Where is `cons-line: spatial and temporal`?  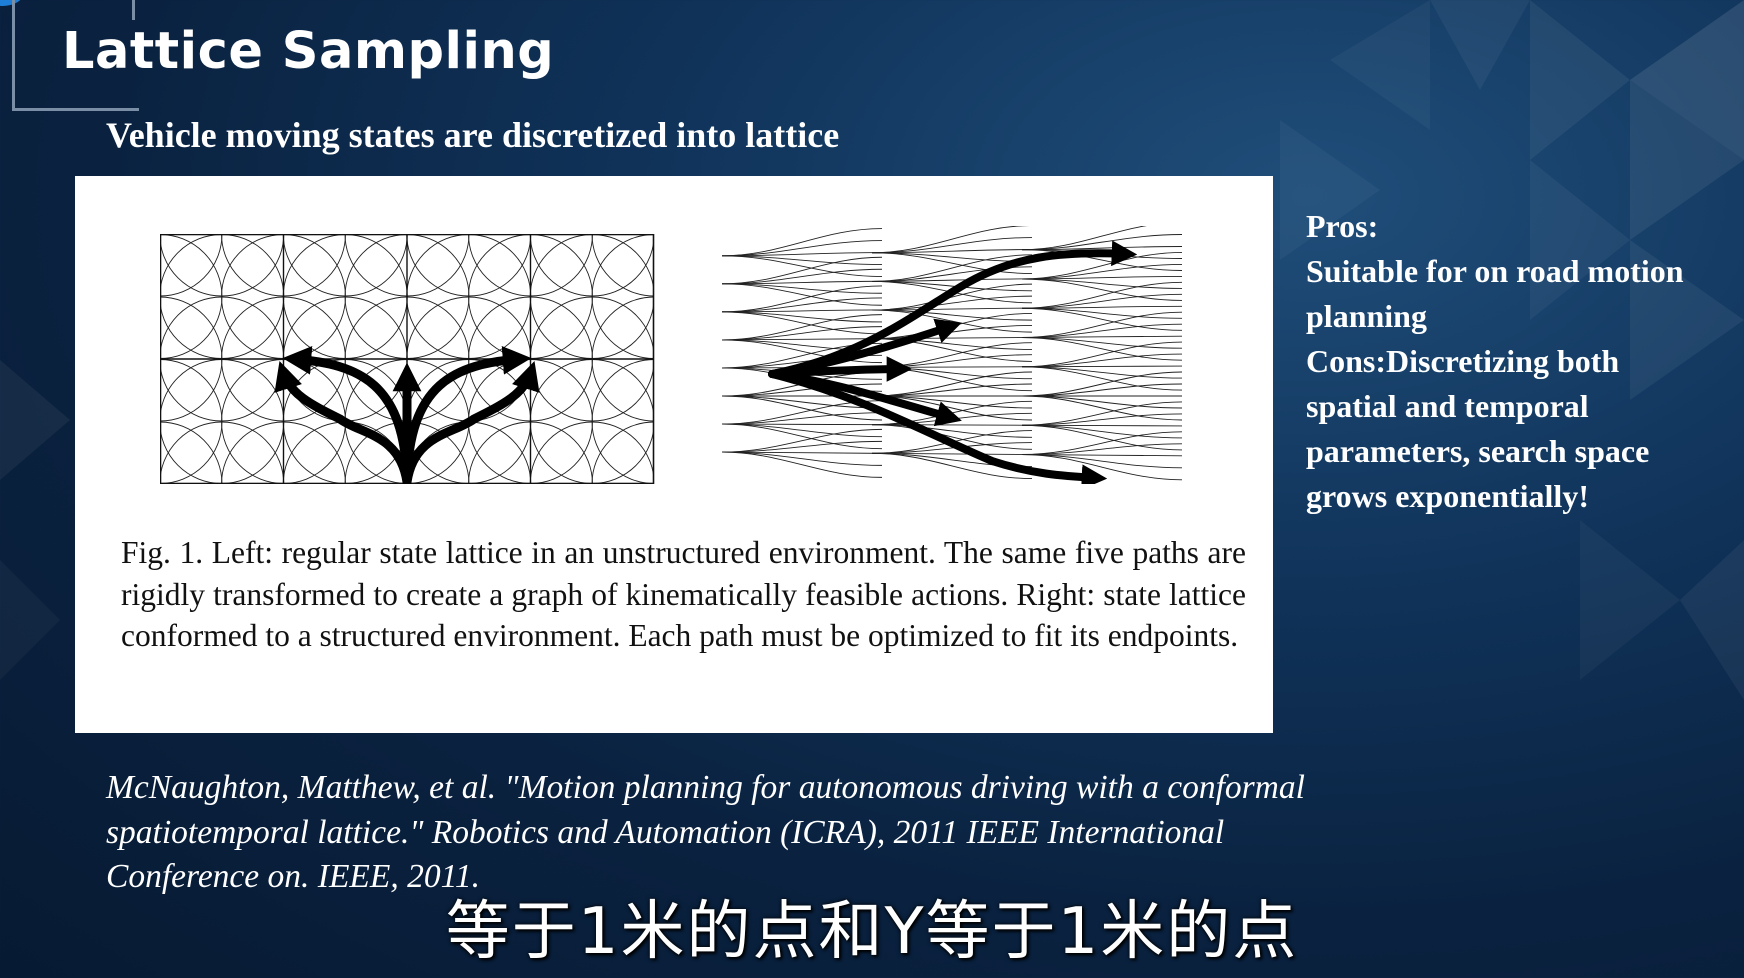 cons-line: spatial and temporal is located at coordinates (1447, 406).